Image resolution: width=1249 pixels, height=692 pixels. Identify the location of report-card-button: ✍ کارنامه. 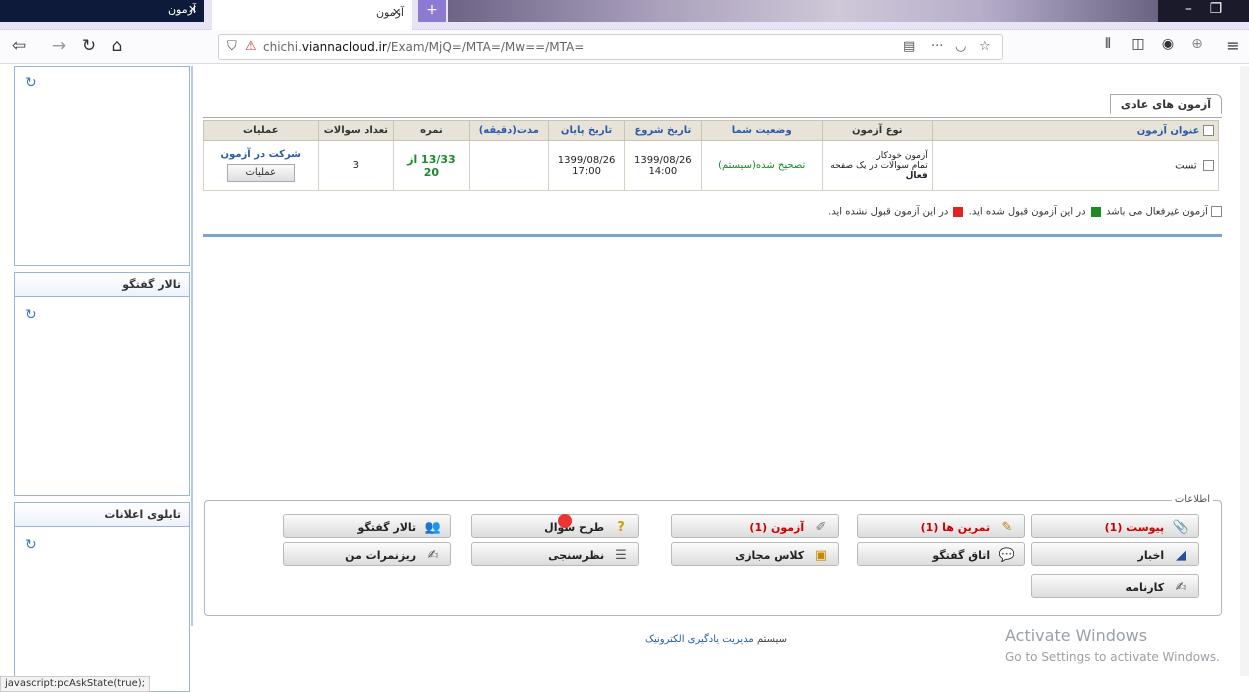
(1115, 586).